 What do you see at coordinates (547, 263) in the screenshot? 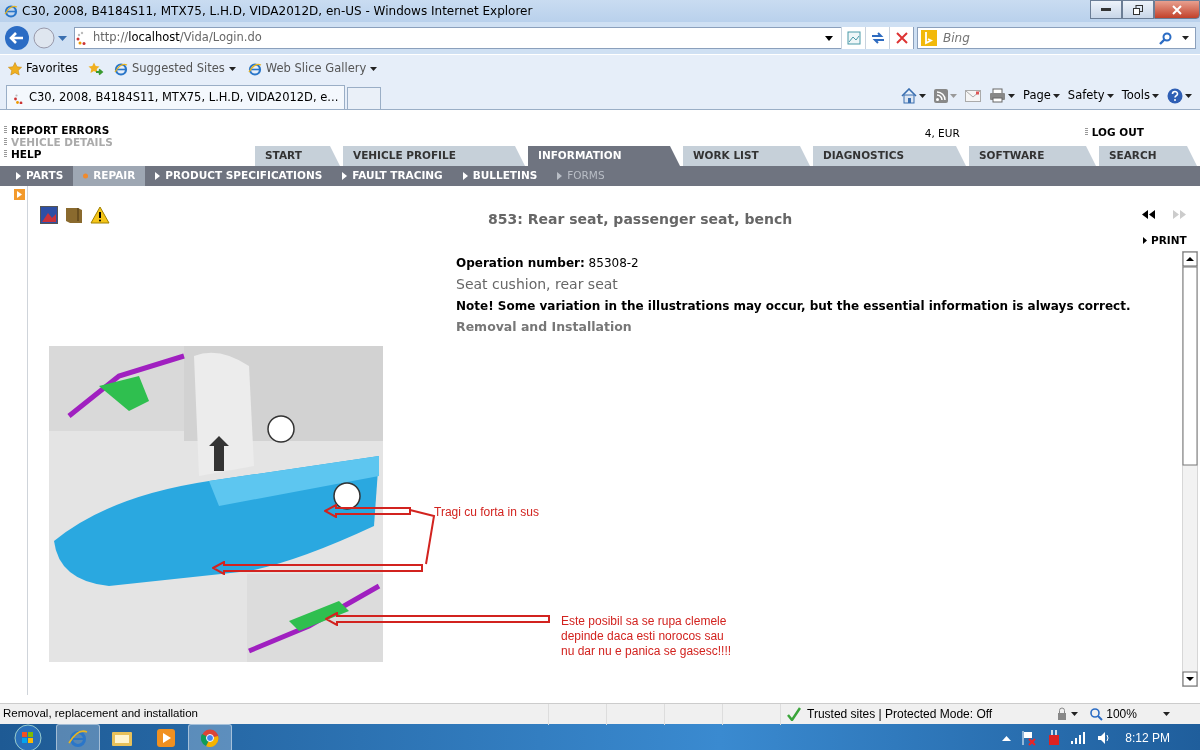
I see `operation-number: Operation number: 85308-2` at bounding box center [547, 263].